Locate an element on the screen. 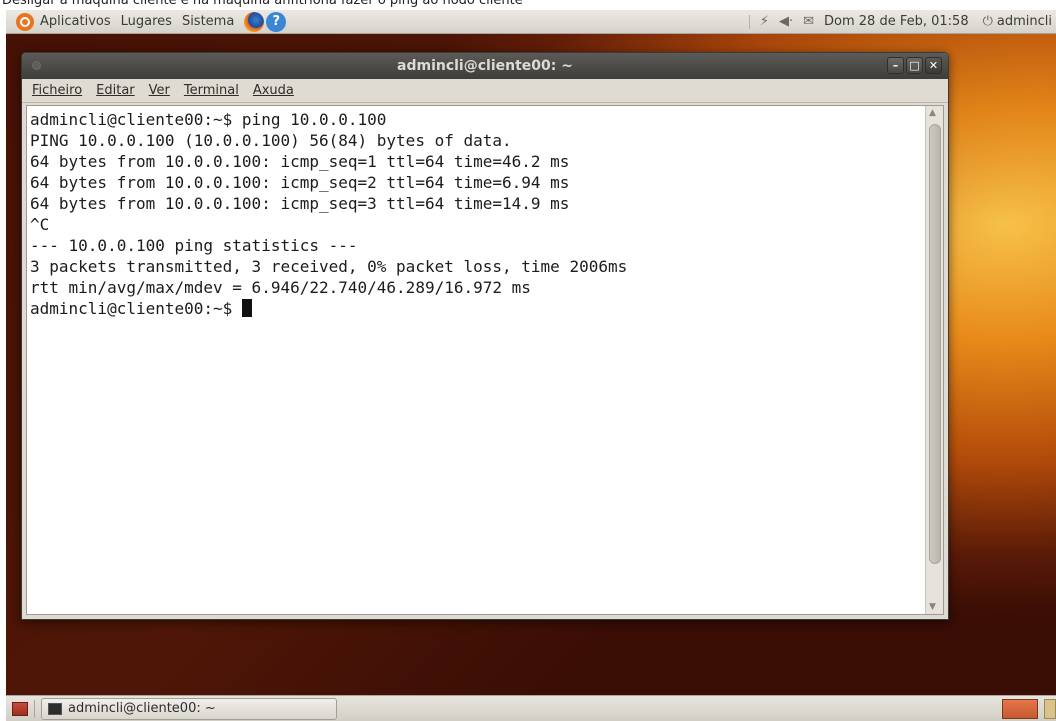 This screenshot has height=721, width=1056. user-menu: ⏻ admincli is located at coordinates (1017, 21).